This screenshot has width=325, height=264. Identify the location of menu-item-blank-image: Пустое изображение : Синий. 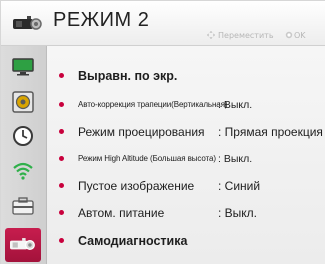
(186, 185).